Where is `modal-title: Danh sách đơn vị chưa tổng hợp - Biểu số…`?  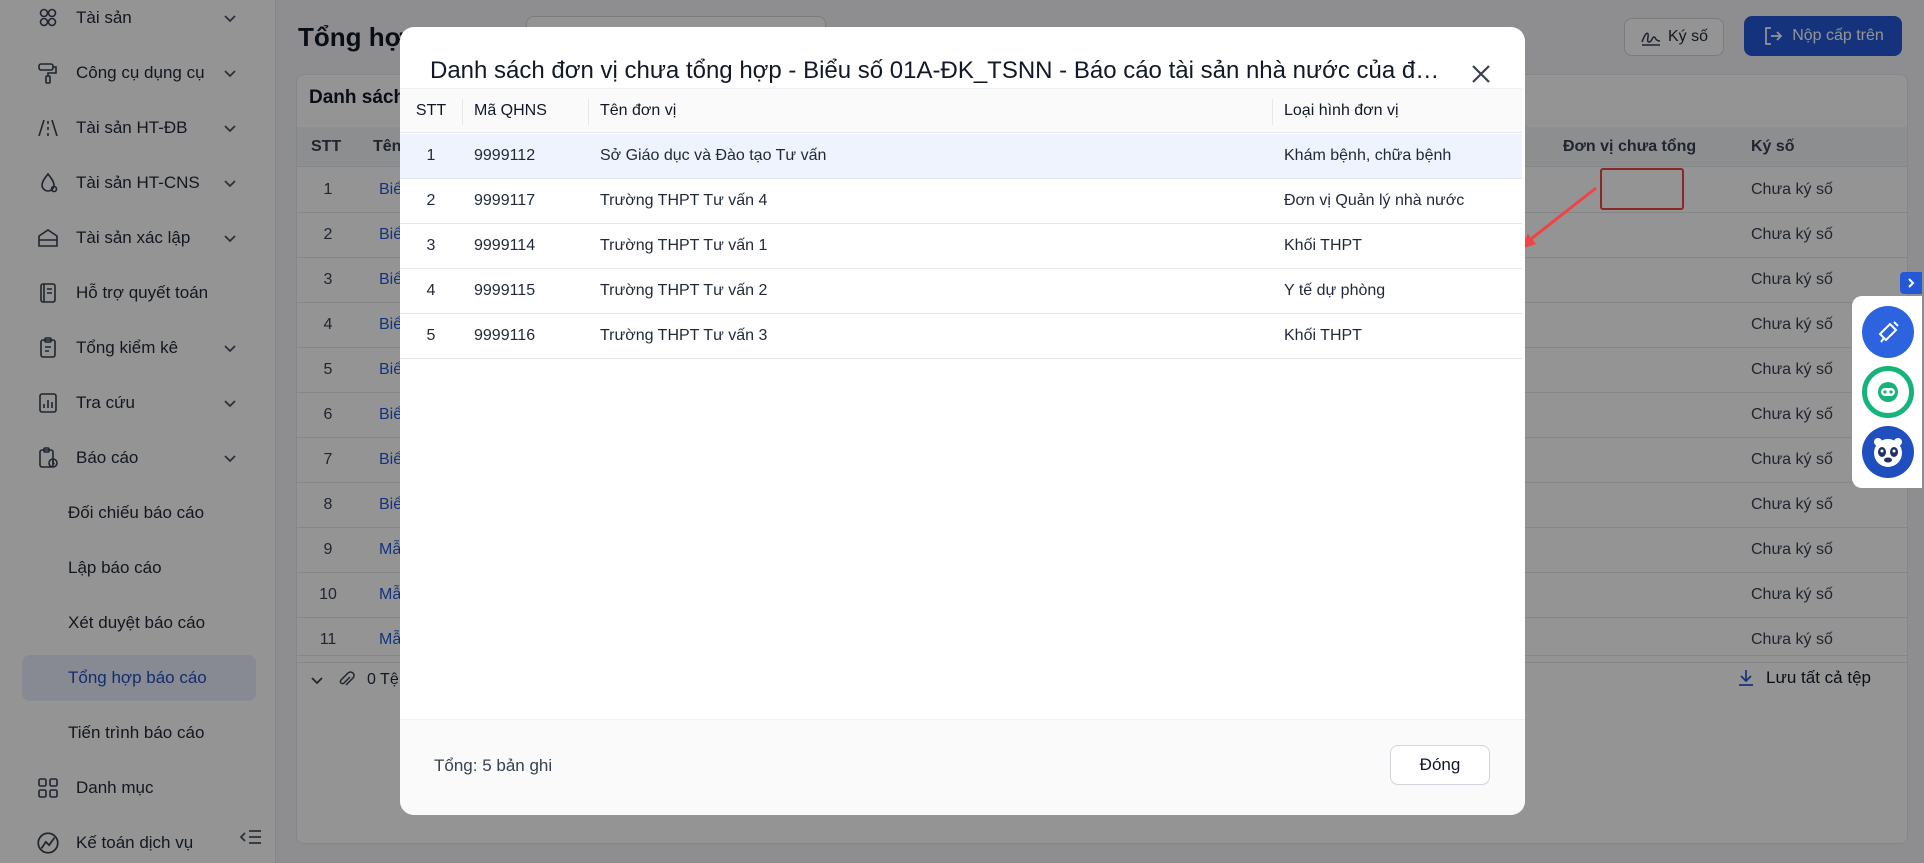
modal-title: Danh sách đơn vị chưa tổng hợp - Biểu số… is located at coordinates (940, 70).